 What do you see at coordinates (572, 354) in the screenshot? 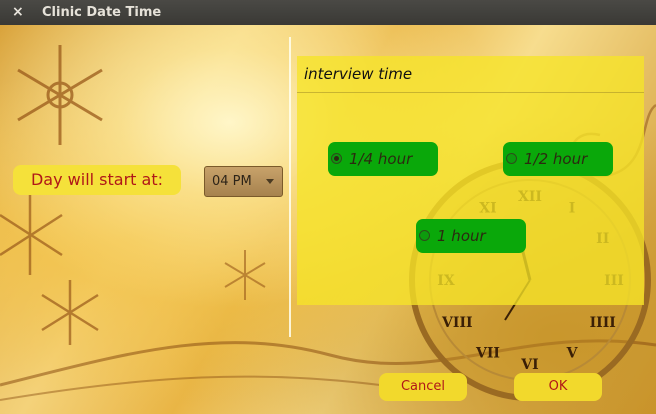
I see `clock-numeral: V` at bounding box center [572, 354].